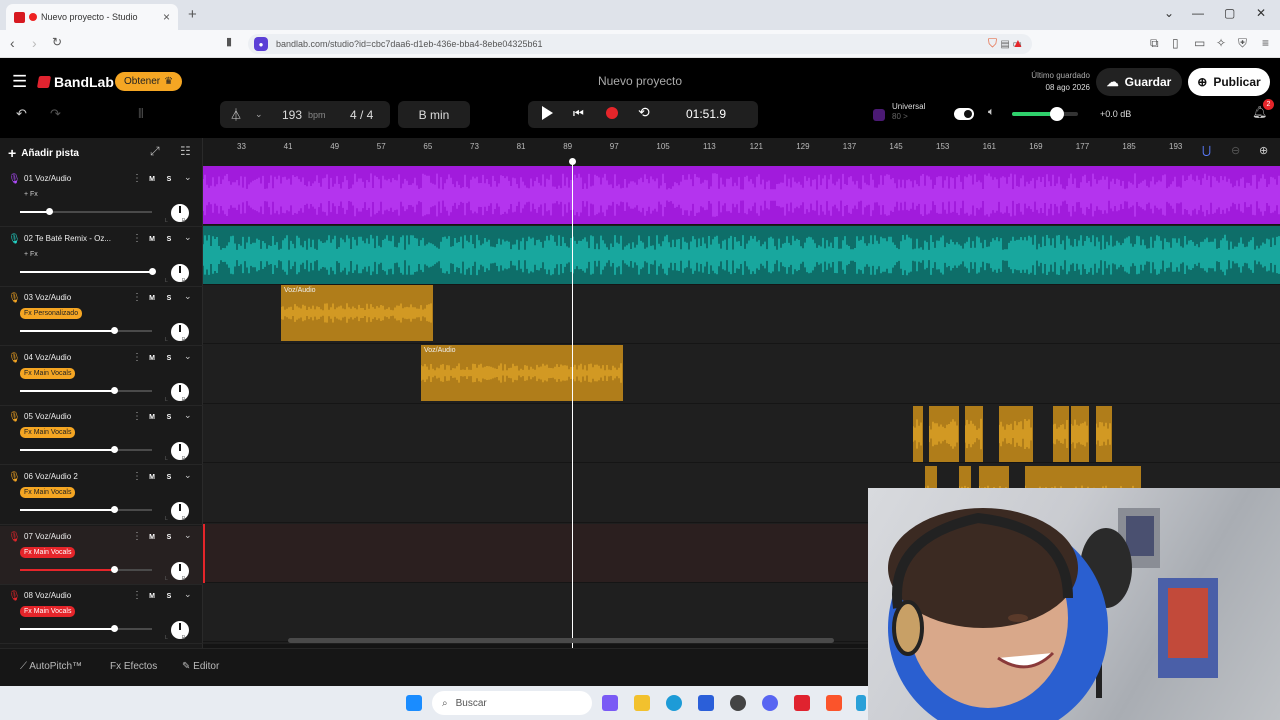 The width and height of the screenshot is (1280, 720). Describe the element at coordinates (43, 153) in the screenshot. I see `add-track-button: + Añadir pista` at that location.